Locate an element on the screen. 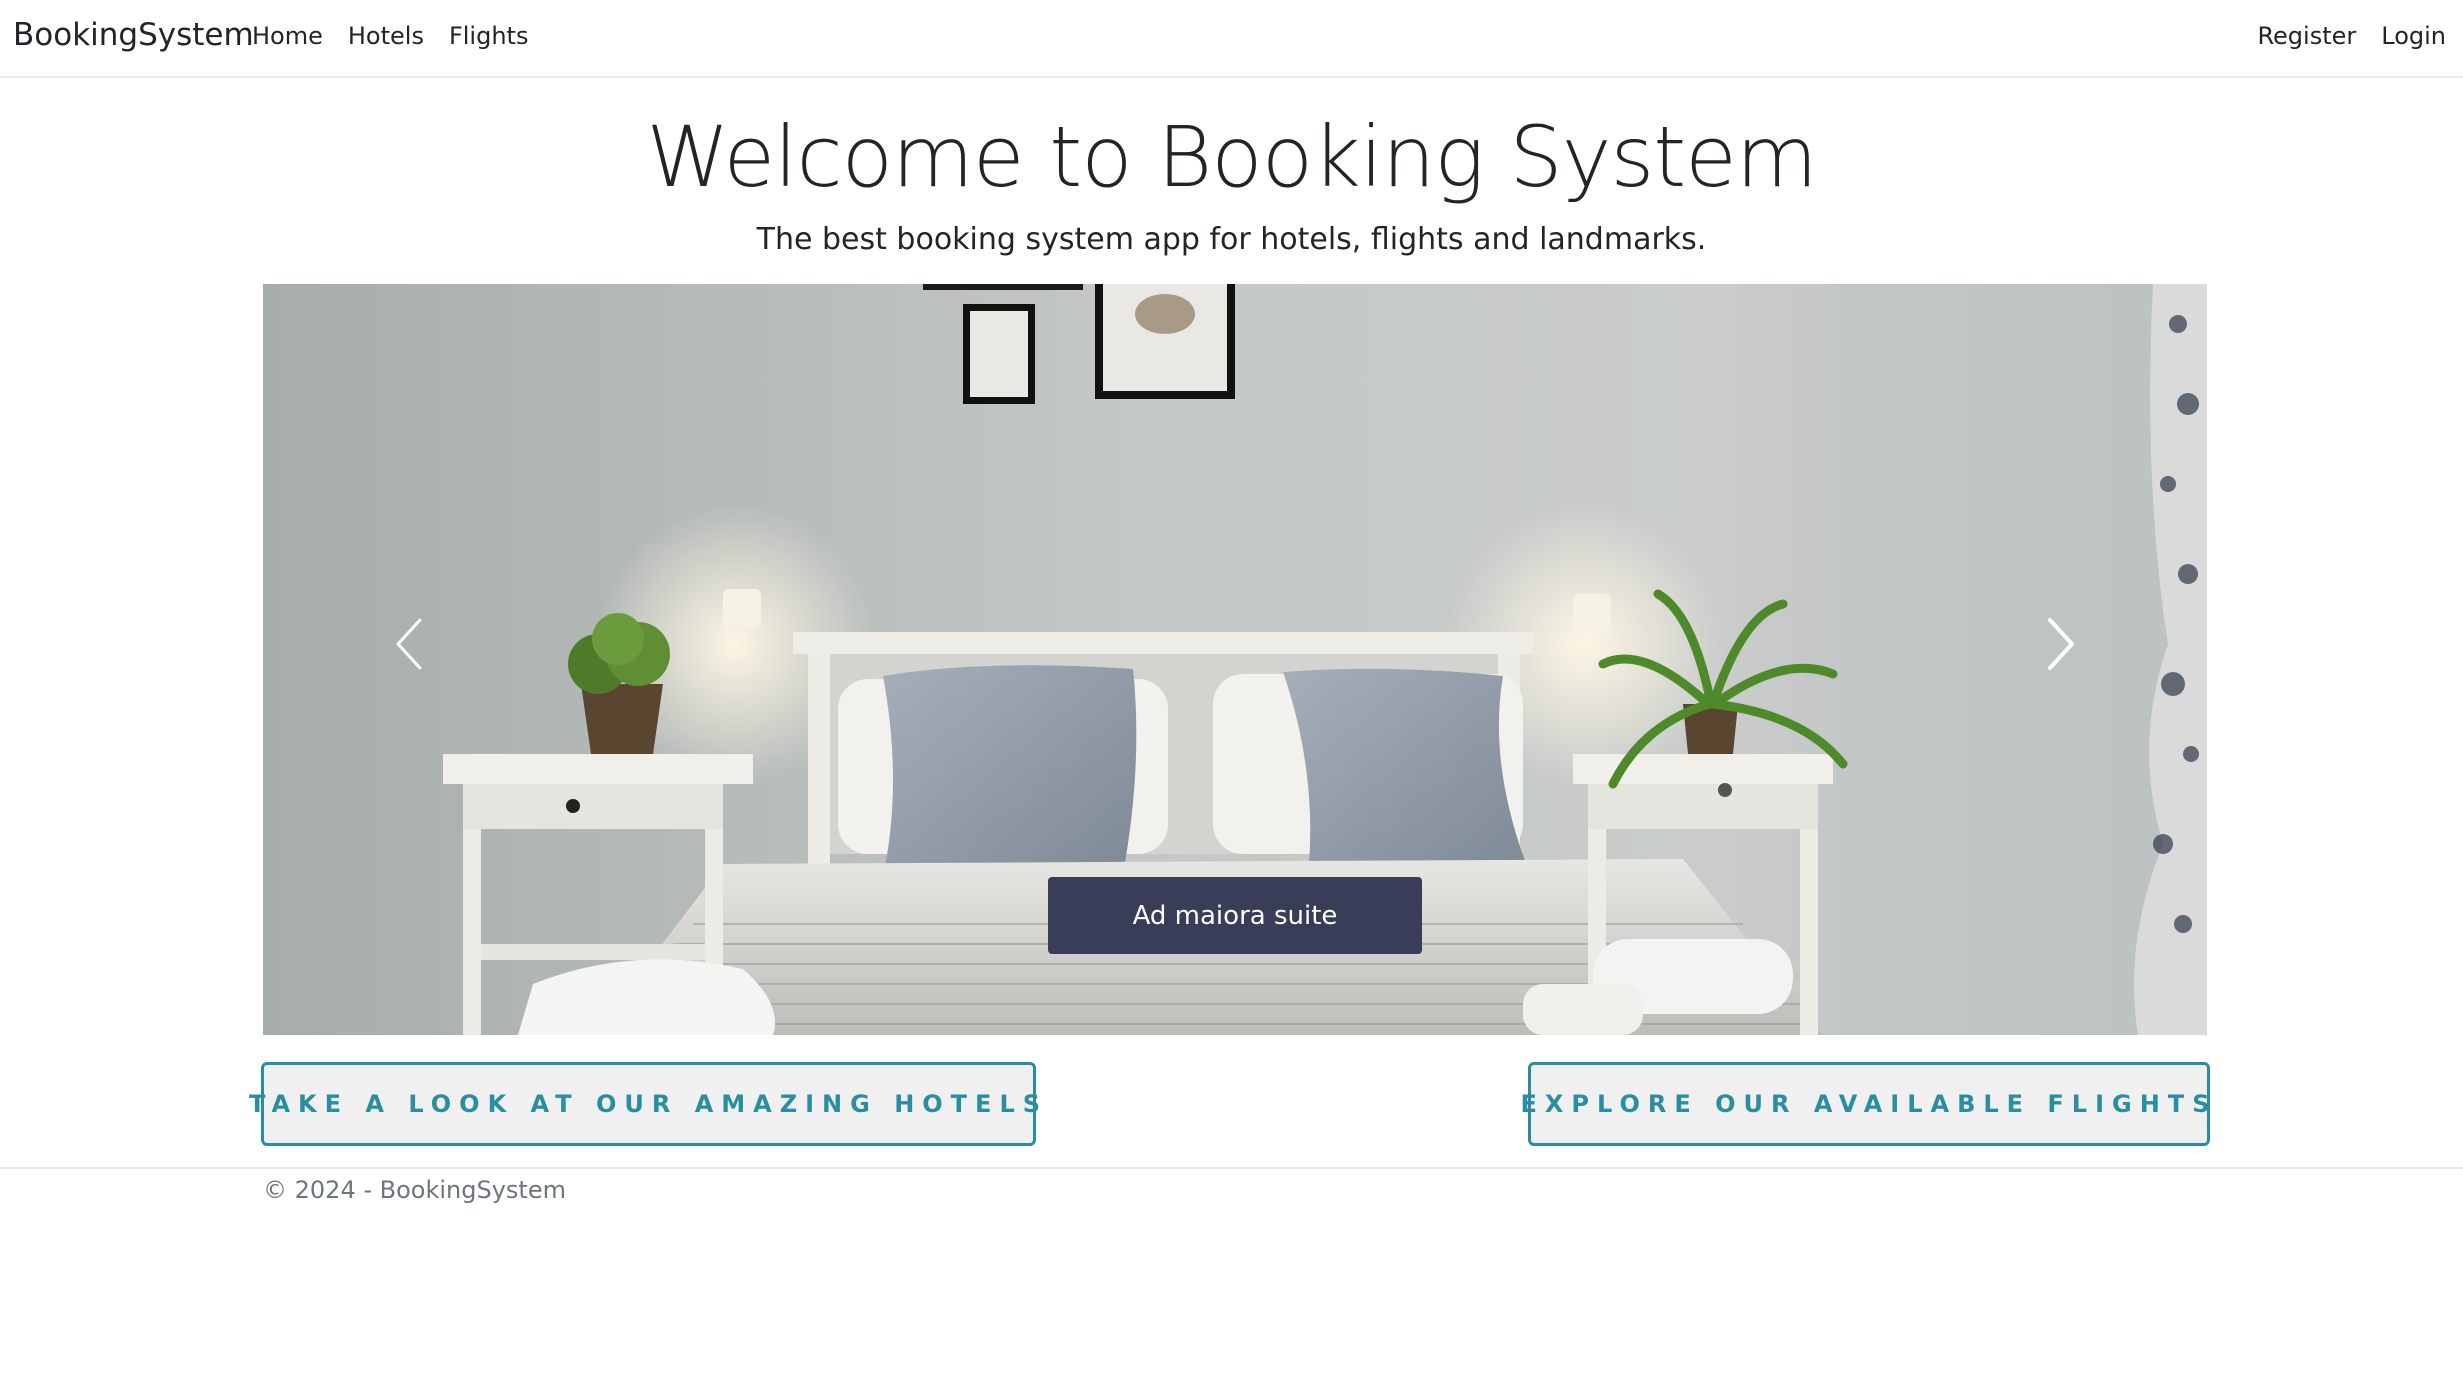 This screenshot has width=2463, height=1385. nav-home-link: Home is located at coordinates (287, 36).